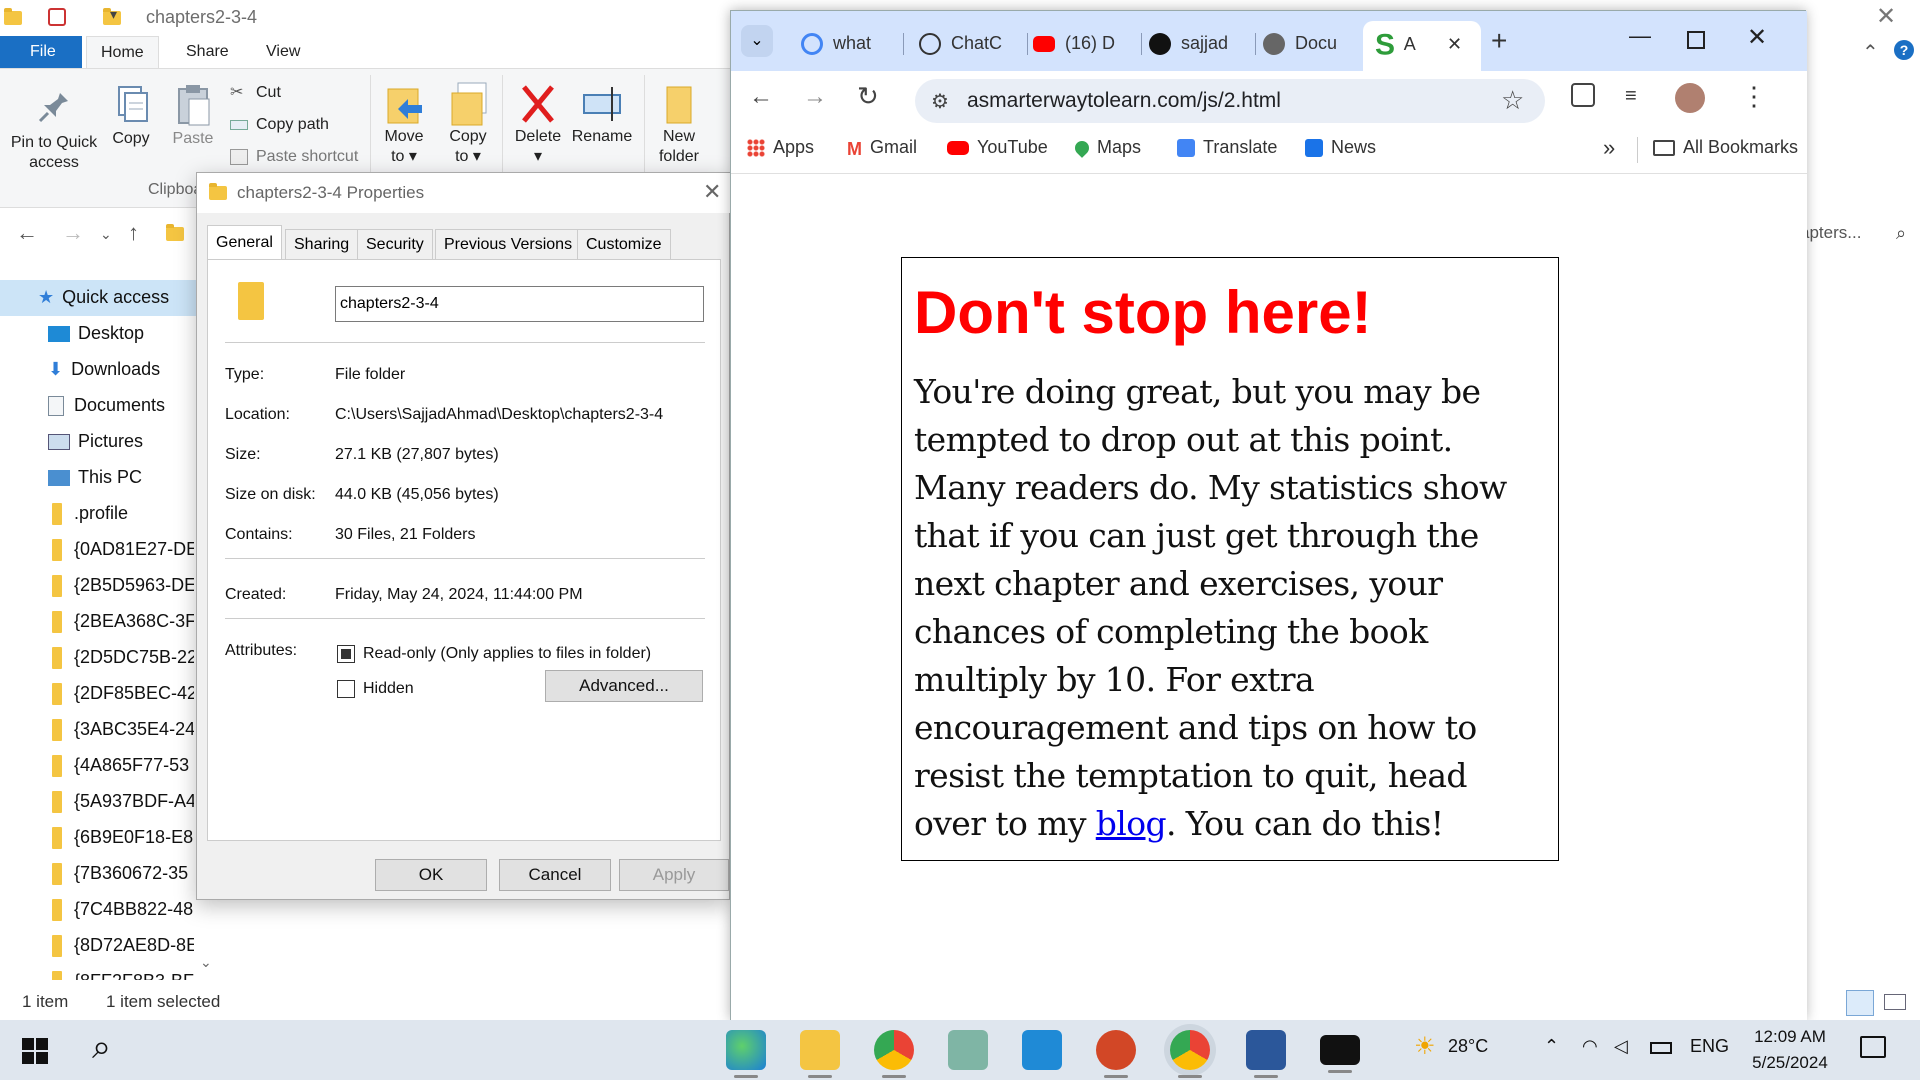  I want to click on forward-icon: →, so click(815, 97).